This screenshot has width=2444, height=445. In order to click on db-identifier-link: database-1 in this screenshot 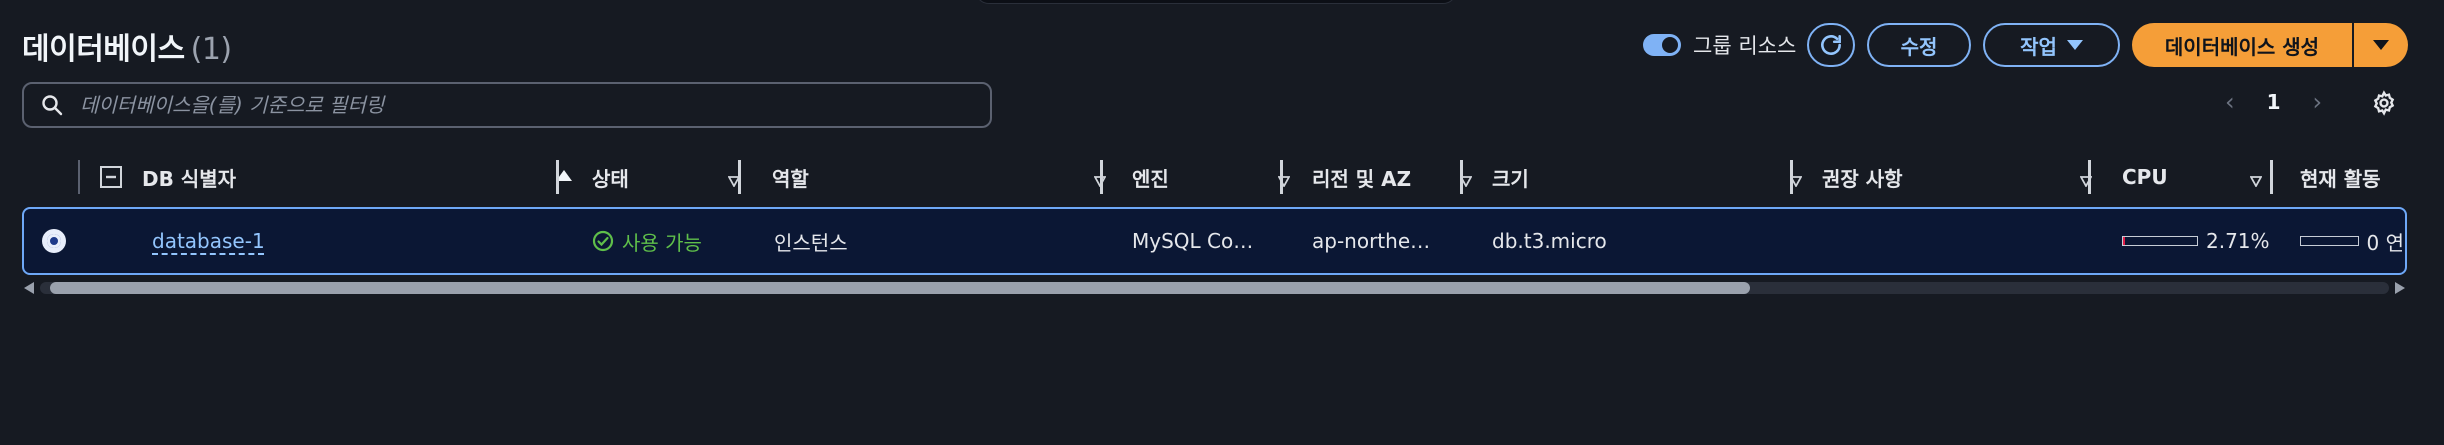, I will do `click(208, 241)`.